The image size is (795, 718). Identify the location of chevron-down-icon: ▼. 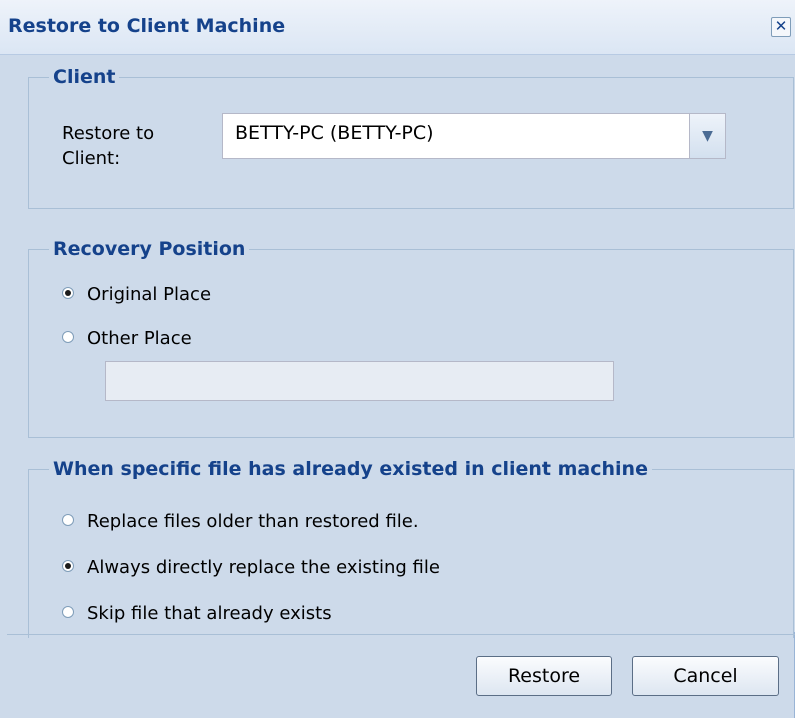
(707, 136).